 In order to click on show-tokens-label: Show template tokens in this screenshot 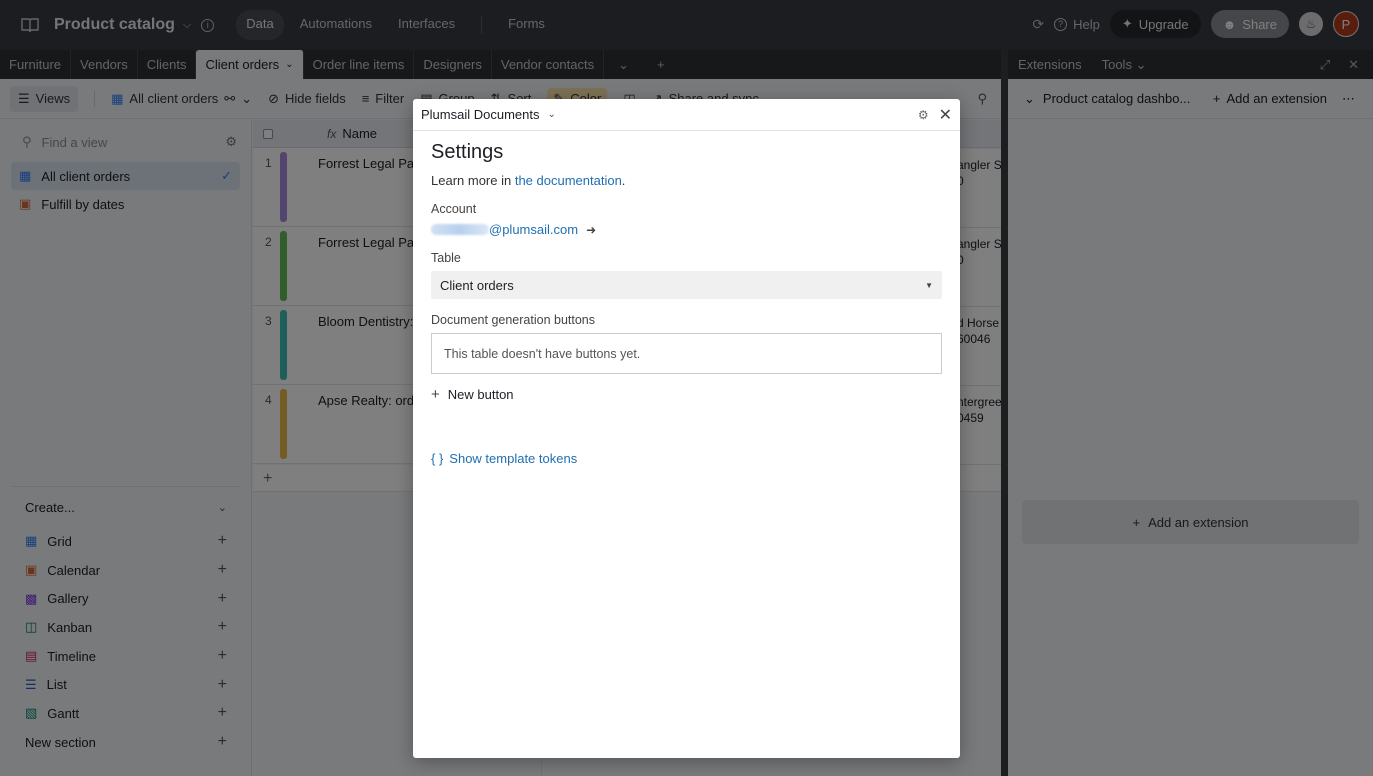, I will do `click(513, 458)`.